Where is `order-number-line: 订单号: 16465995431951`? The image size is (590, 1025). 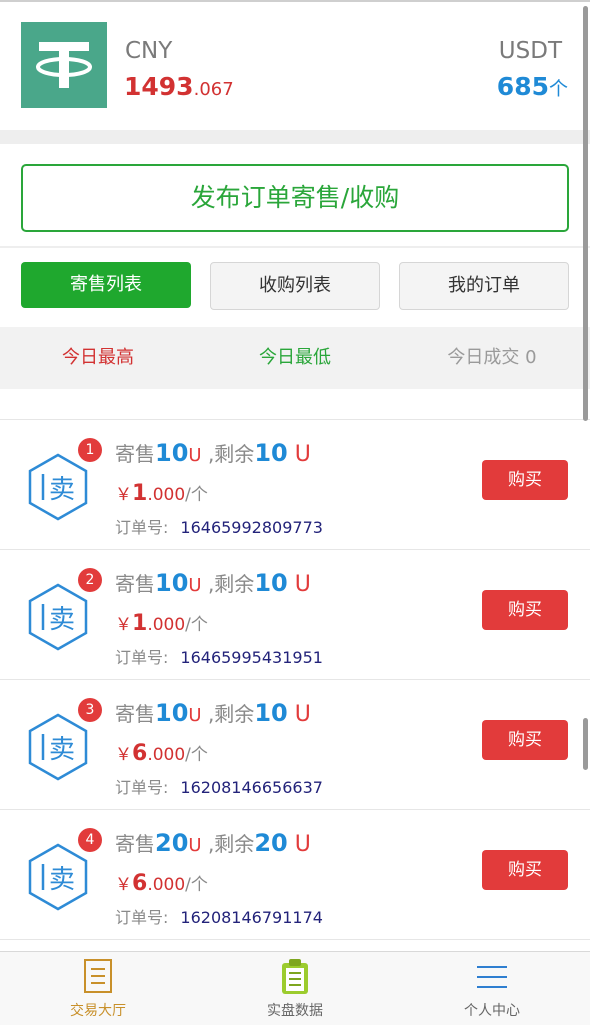
order-number-line: 订单号: 16465995431951 is located at coordinates (219, 656).